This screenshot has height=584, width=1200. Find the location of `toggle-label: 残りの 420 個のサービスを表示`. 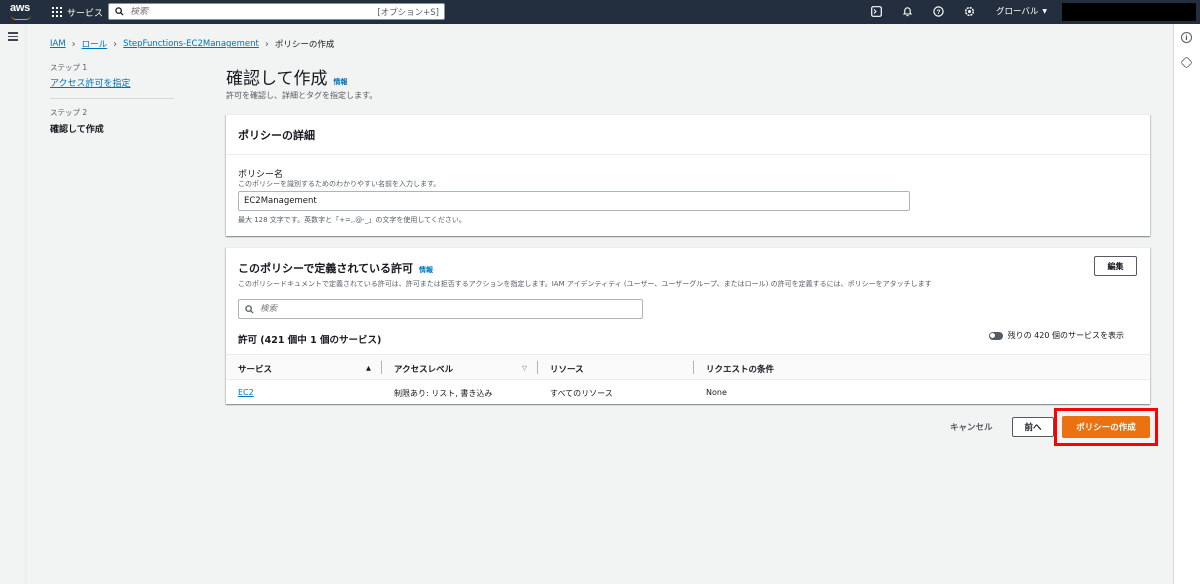

toggle-label: 残りの 420 個のサービスを表示 is located at coordinates (1065, 335).